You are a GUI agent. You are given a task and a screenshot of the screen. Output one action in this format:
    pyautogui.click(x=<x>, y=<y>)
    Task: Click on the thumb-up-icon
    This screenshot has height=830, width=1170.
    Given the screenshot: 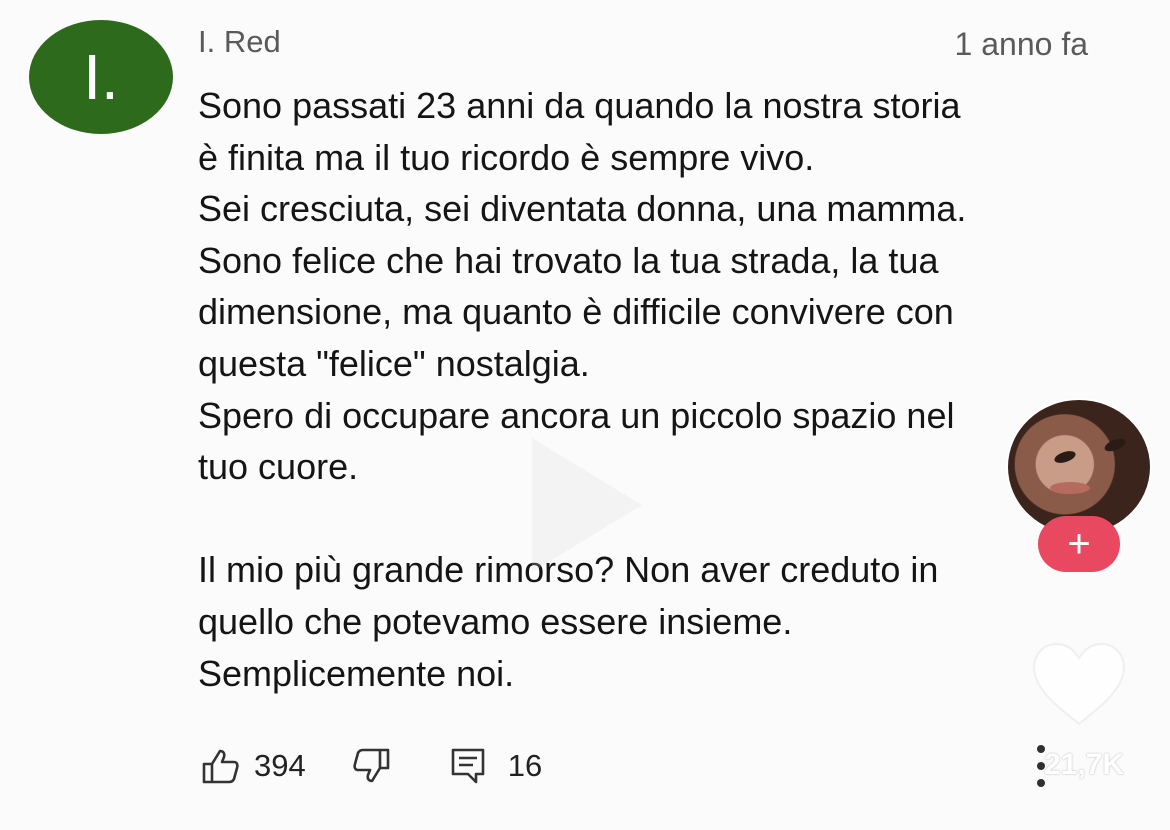 What is the action you would take?
    pyautogui.click(x=220, y=766)
    